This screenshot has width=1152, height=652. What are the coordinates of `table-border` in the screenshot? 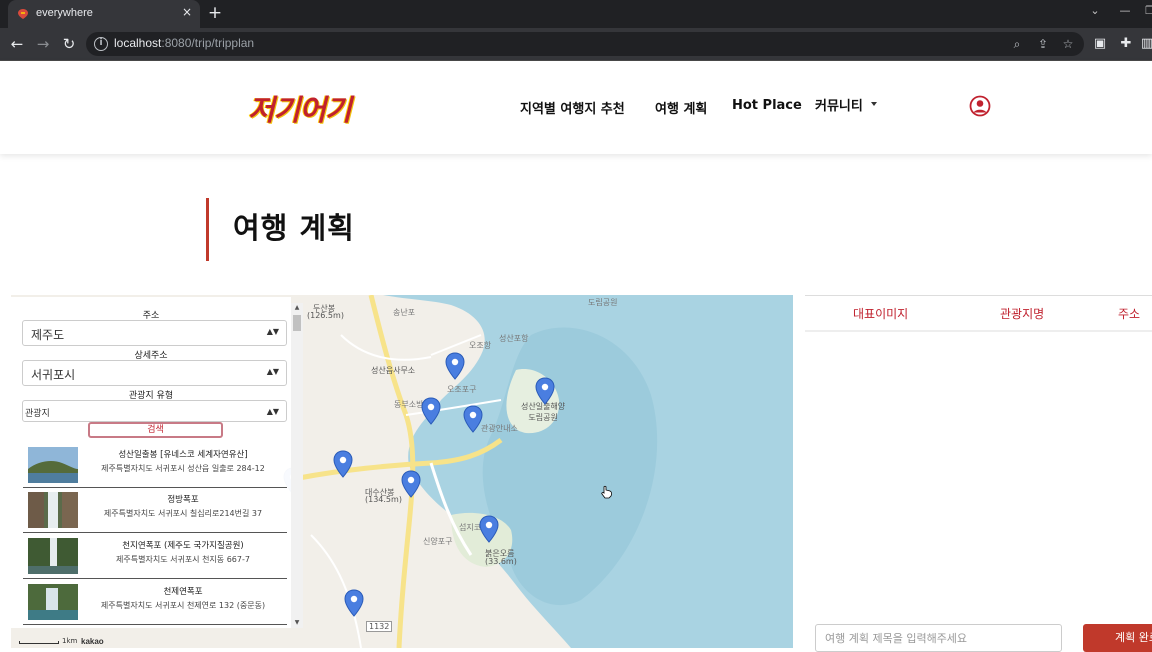 It's located at (978, 295).